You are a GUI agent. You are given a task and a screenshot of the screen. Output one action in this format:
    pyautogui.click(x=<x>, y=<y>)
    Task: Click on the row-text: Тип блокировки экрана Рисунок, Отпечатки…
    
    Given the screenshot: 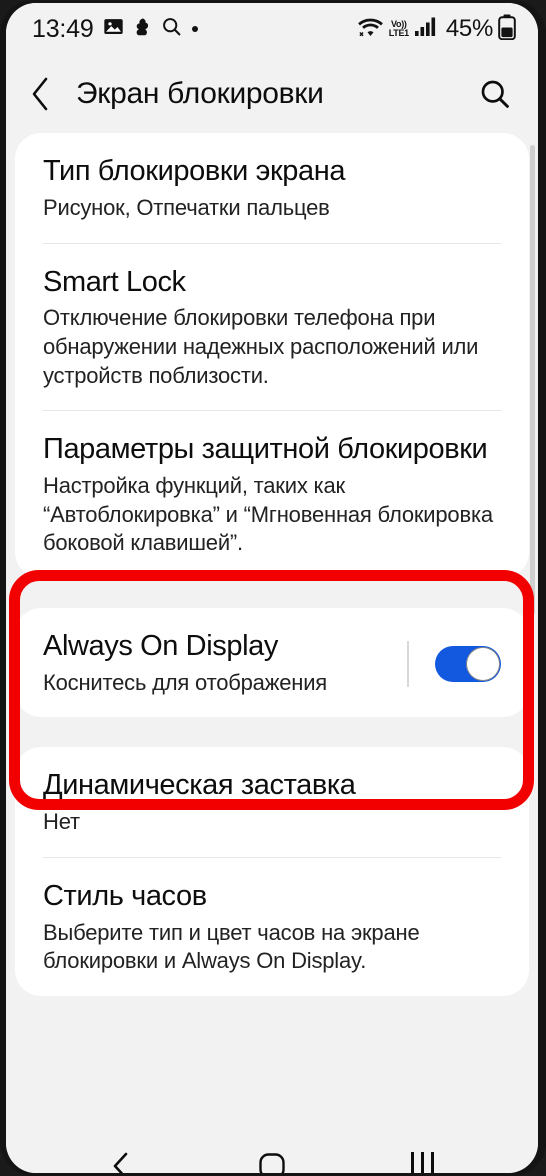 What is the action you would take?
    pyautogui.click(x=272, y=189)
    